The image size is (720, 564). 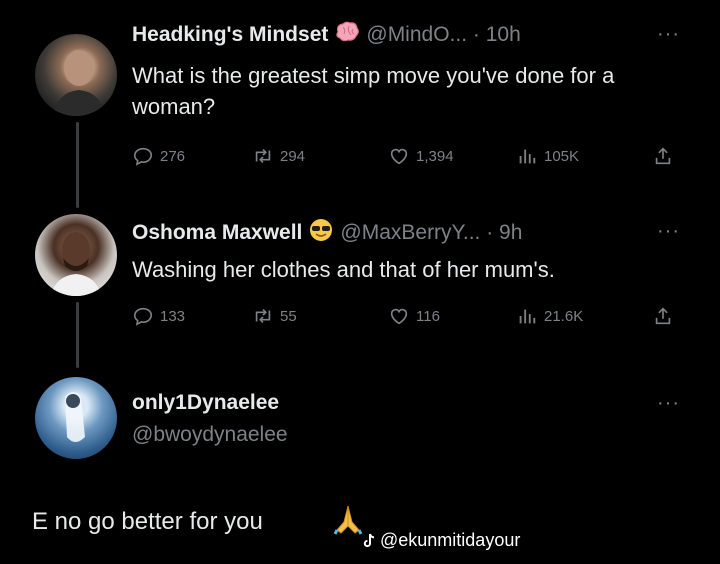 What do you see at coordinates (450, 540) in the screenshot?
I see `watermark-text: @ekunmitidayour` at bounding box center [450, 540].